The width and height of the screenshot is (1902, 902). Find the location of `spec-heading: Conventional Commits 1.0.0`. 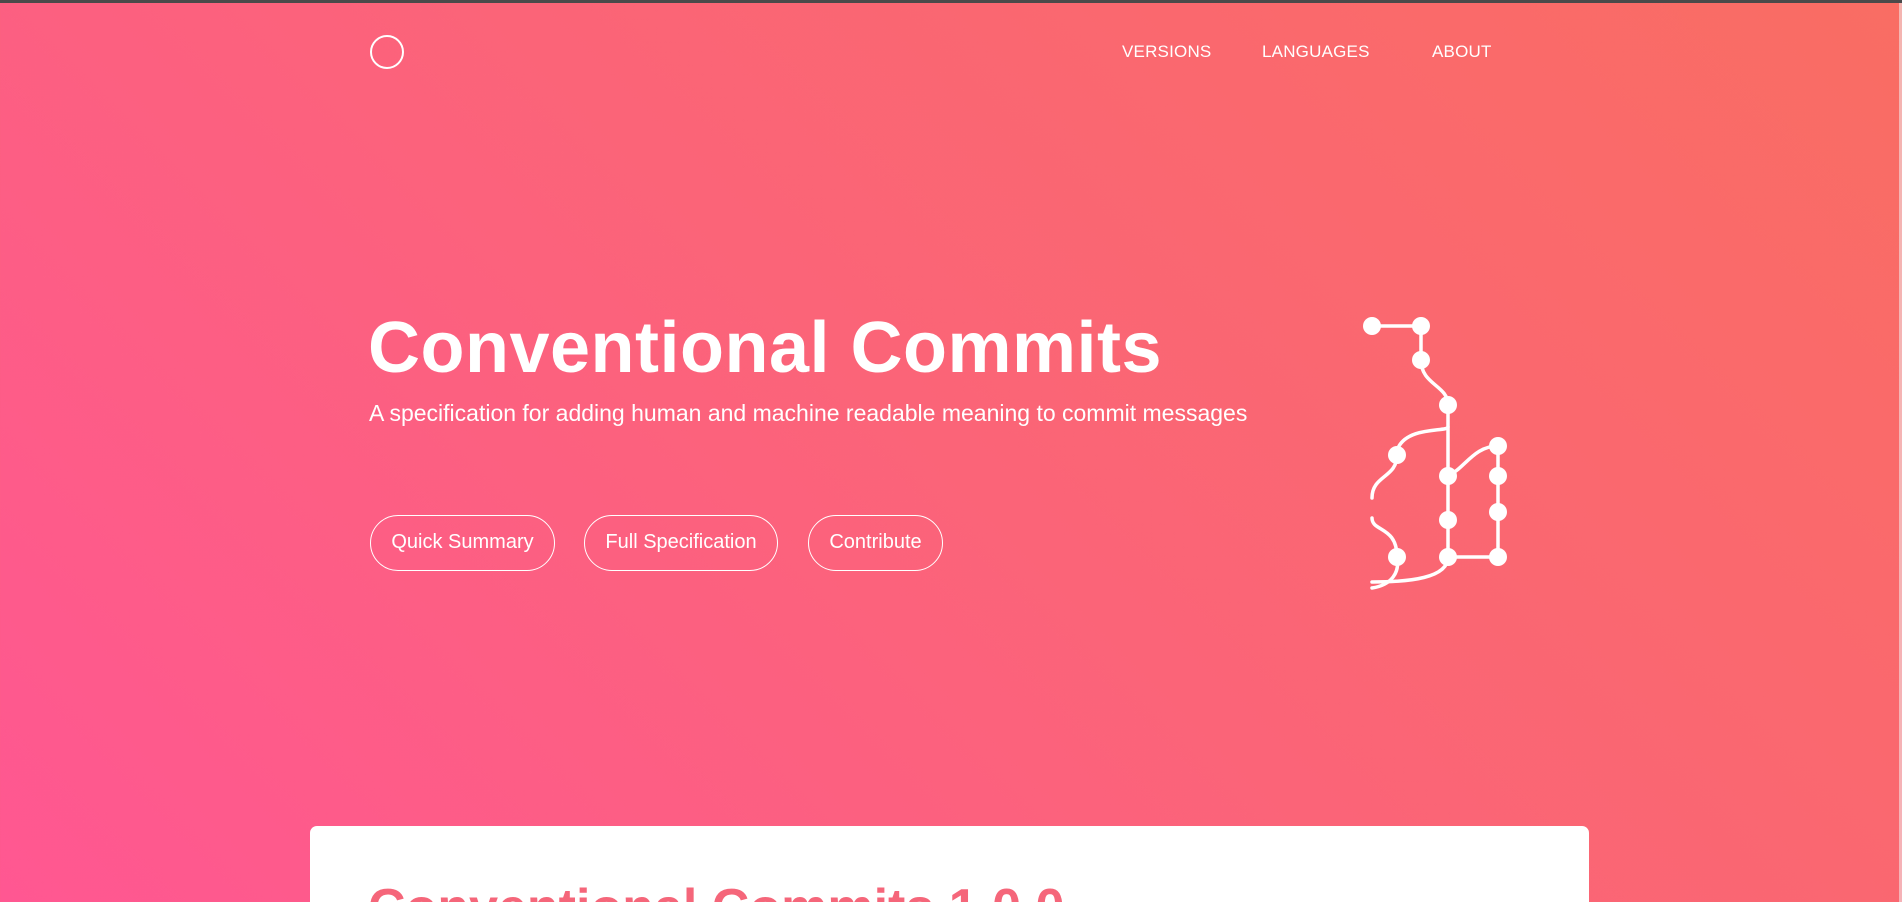

spec-heading: Conventional Commits 1.0.0 is located at coordinates (716, 890).